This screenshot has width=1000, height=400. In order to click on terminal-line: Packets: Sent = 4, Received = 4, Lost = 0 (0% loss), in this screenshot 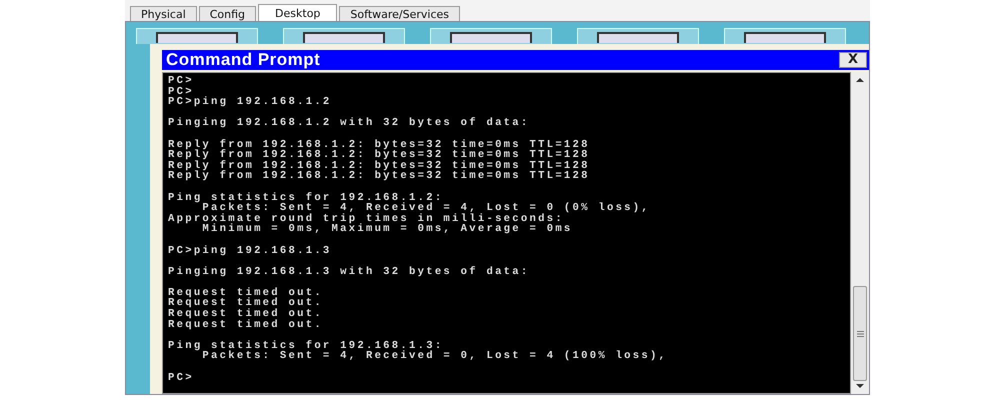, I will do `click(427, 208)`.